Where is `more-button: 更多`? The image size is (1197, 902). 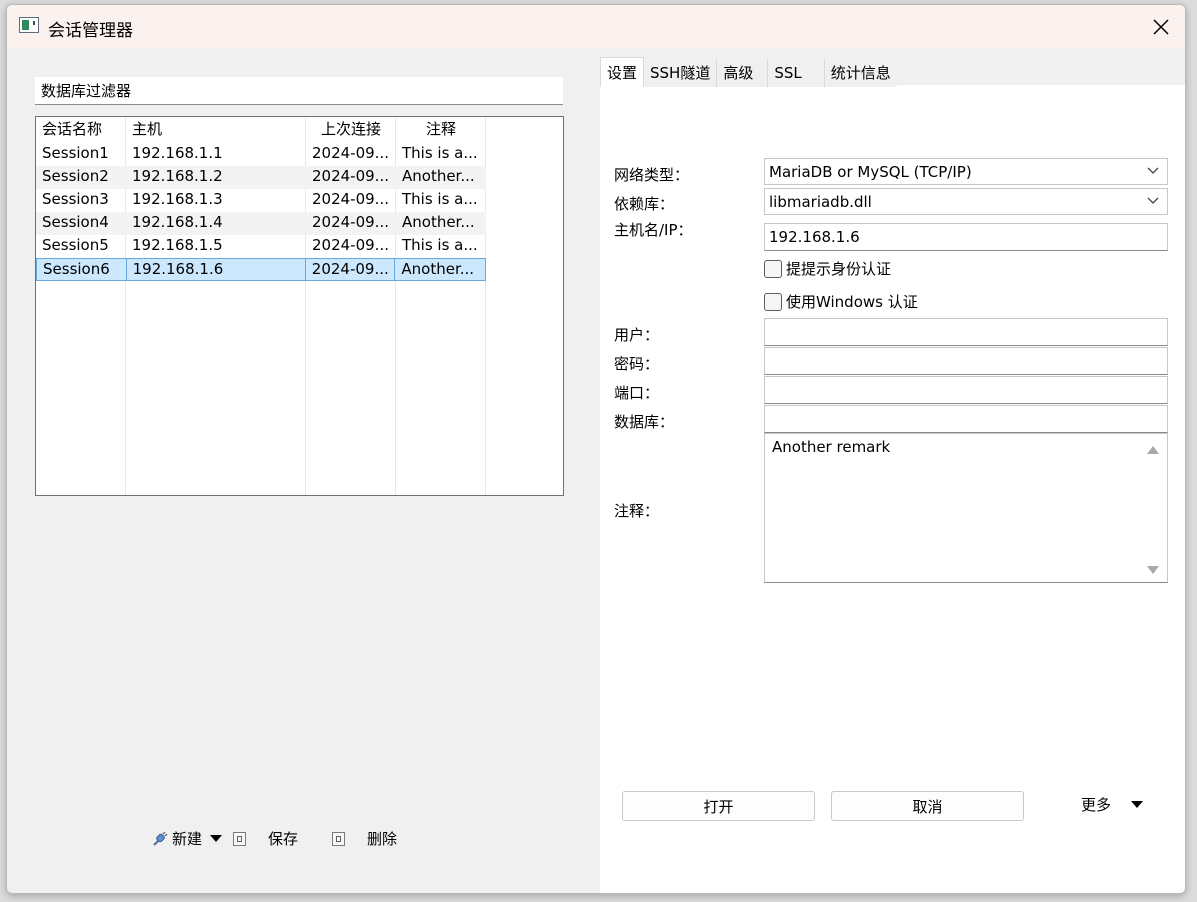 more-button: 更多 is located at coordinates (1112, 804).